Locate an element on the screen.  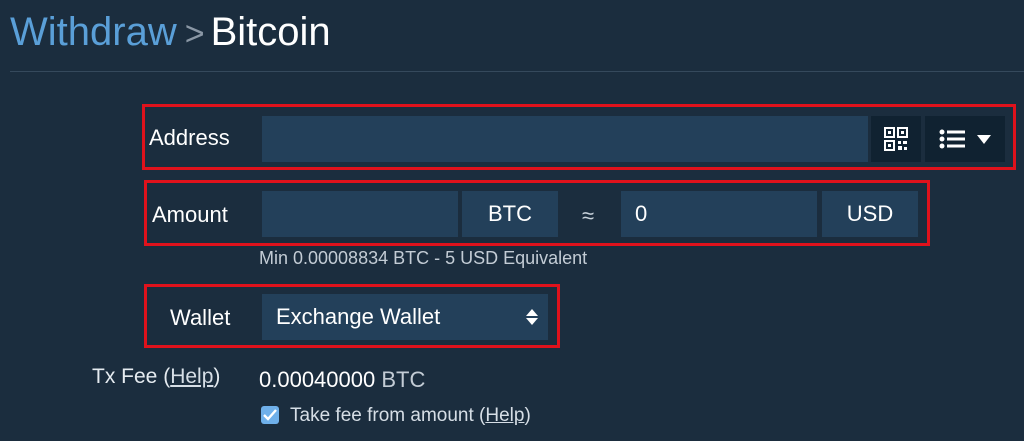
qr-scan-button is located at coordinates (896, 139).